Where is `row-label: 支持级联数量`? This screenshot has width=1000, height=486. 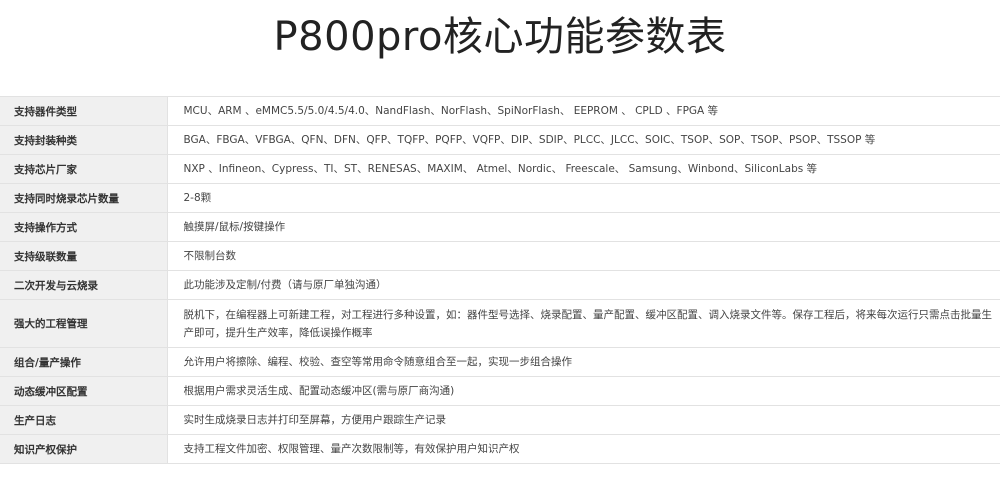 row-label: 支持级联数量 is located at coordinates (84, 256).